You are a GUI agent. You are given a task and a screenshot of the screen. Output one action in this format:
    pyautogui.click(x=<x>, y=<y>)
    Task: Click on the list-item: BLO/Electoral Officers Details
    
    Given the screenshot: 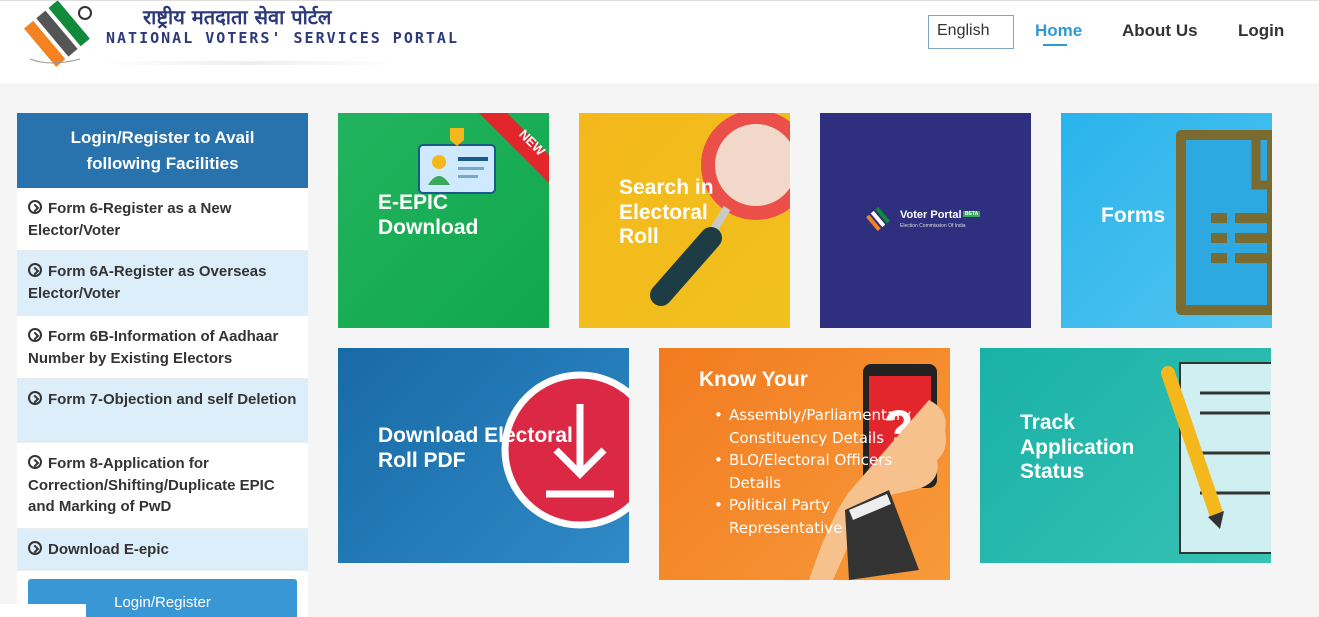 What is the action you would take?
    pyautogui.click(x=809, y=471)
    